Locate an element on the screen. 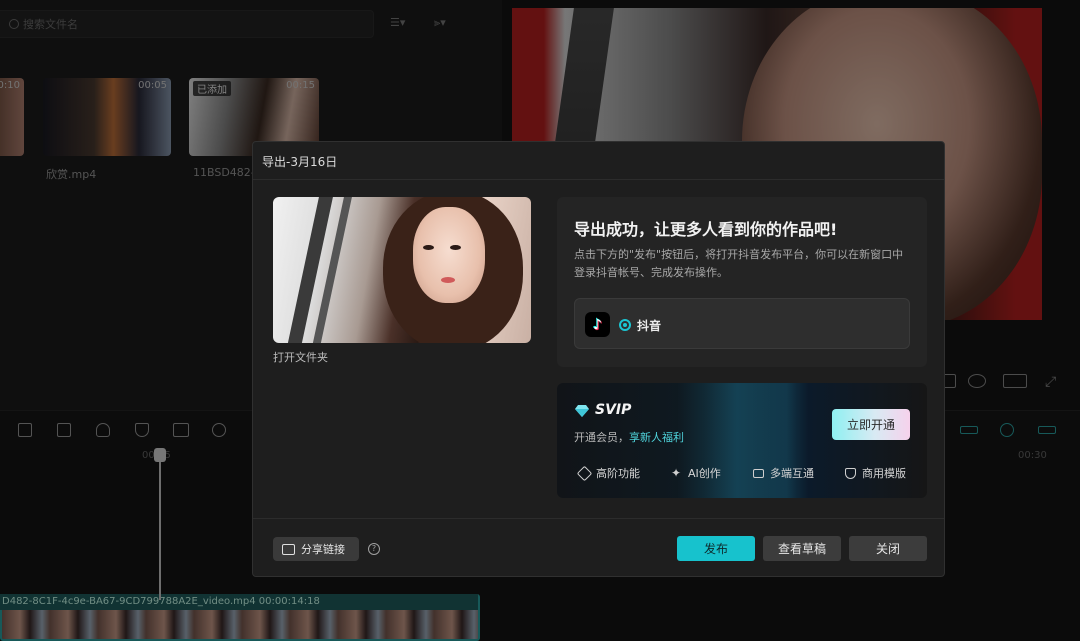 Image resolution: width=1080 pixels, height=641 pixels. svip-subtitle-prefix: 开通会员， is located at coordinates (601, 437).